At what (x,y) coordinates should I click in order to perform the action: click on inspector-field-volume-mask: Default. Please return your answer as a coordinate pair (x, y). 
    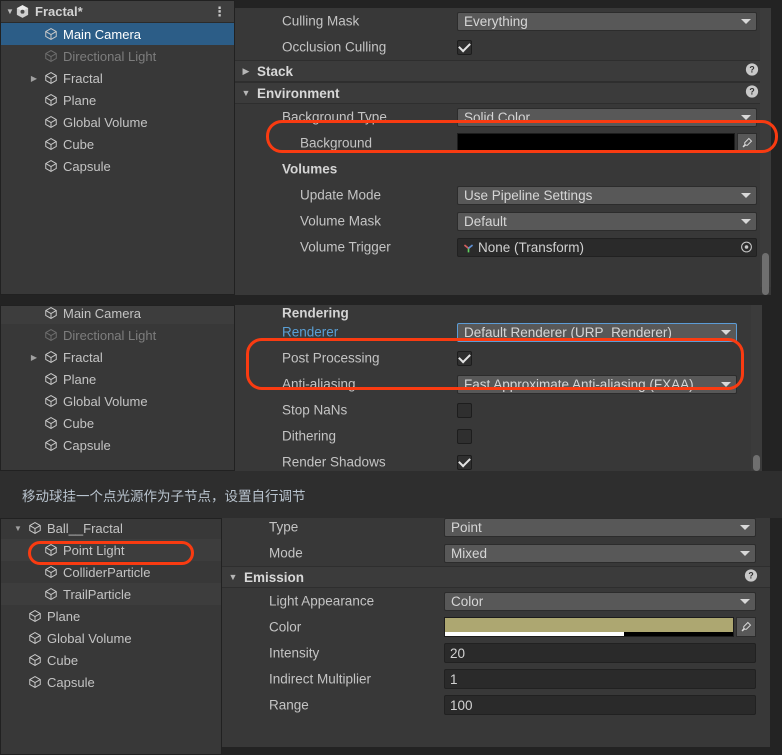
    Looking at the image, I should click on (607, 221).